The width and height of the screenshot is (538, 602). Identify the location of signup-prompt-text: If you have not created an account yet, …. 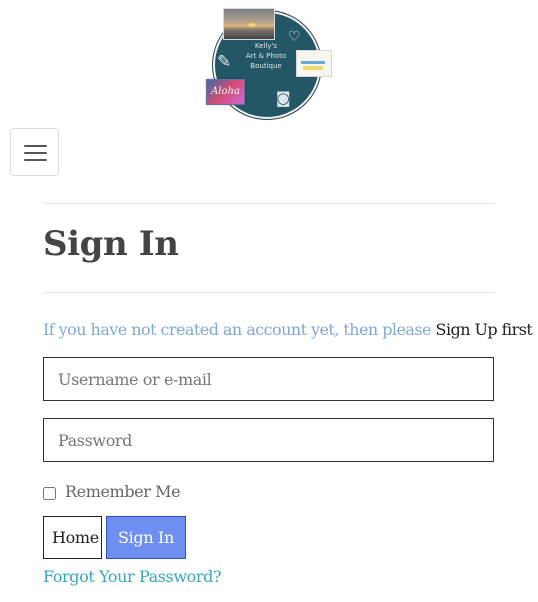
(237, 329).